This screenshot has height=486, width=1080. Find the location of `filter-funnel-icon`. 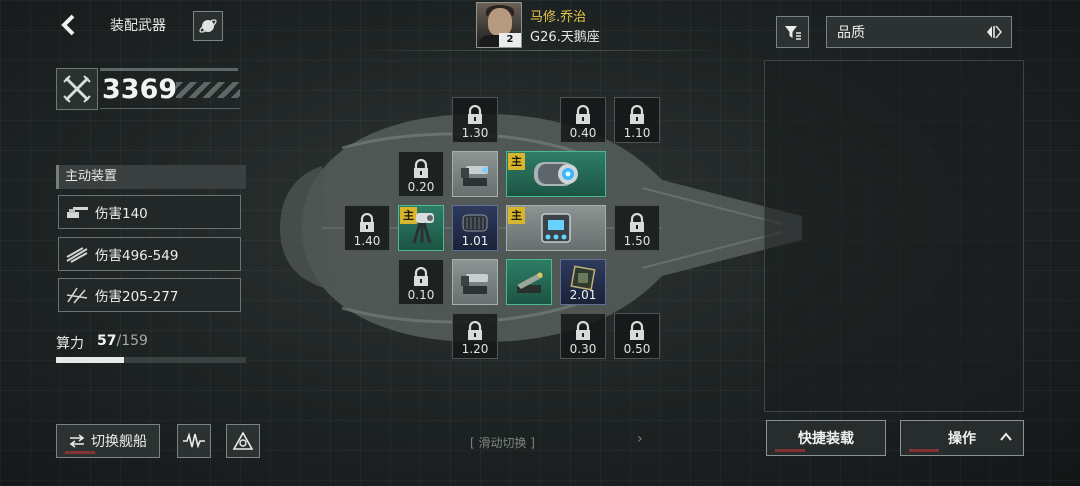

filter-funnel-icon is located at coordinates (792, 33).